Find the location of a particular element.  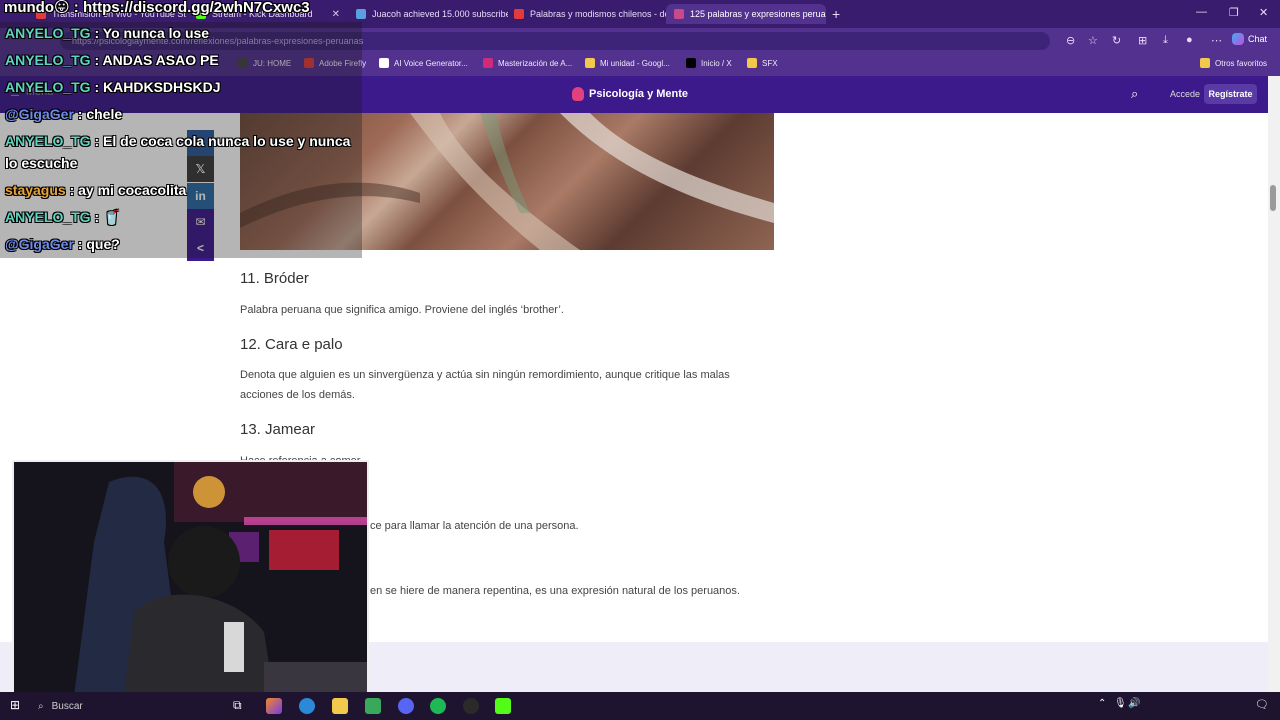

tab-palabras-chilenos: Palabras y modismos chilenos - de✕ is located at coordinates (586, 14).